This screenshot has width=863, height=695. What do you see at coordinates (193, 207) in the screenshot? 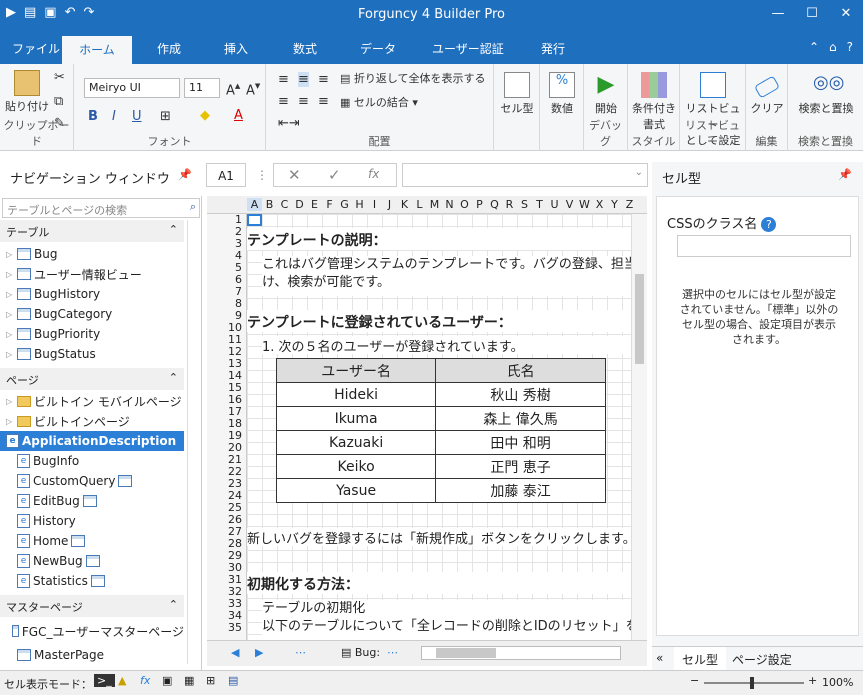
I see `search-icon: ⌕` at bounding box center [193, 207].